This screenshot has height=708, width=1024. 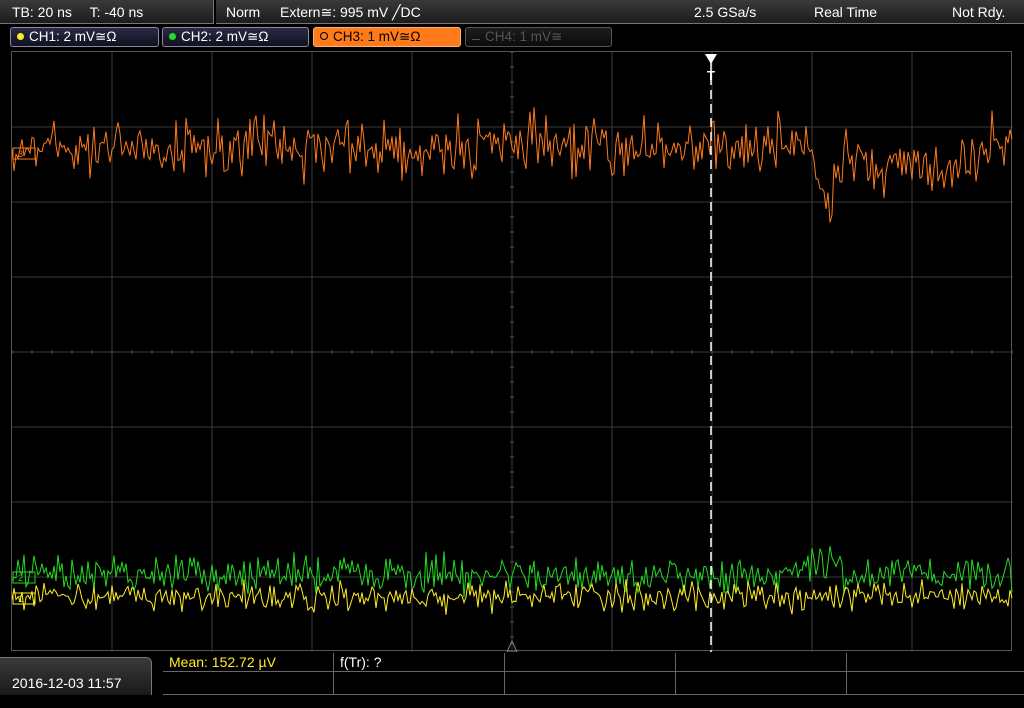 I want to click on acquisition-status: Not Rdy., so click(x=979, y=12).